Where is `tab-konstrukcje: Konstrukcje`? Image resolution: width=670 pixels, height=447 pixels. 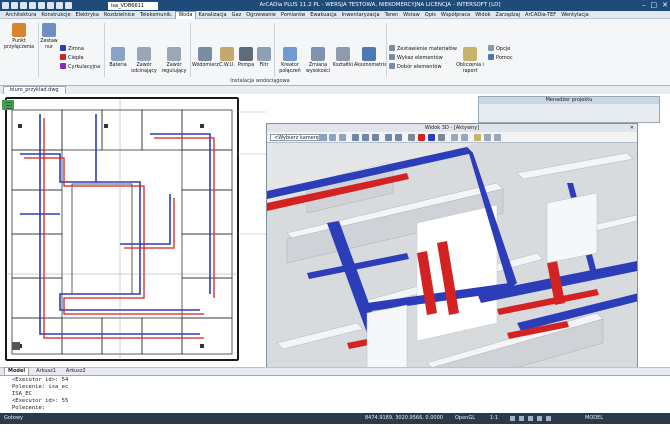 tab-konstrukcje: Konstrukcje is located at coordinates (56, 15).